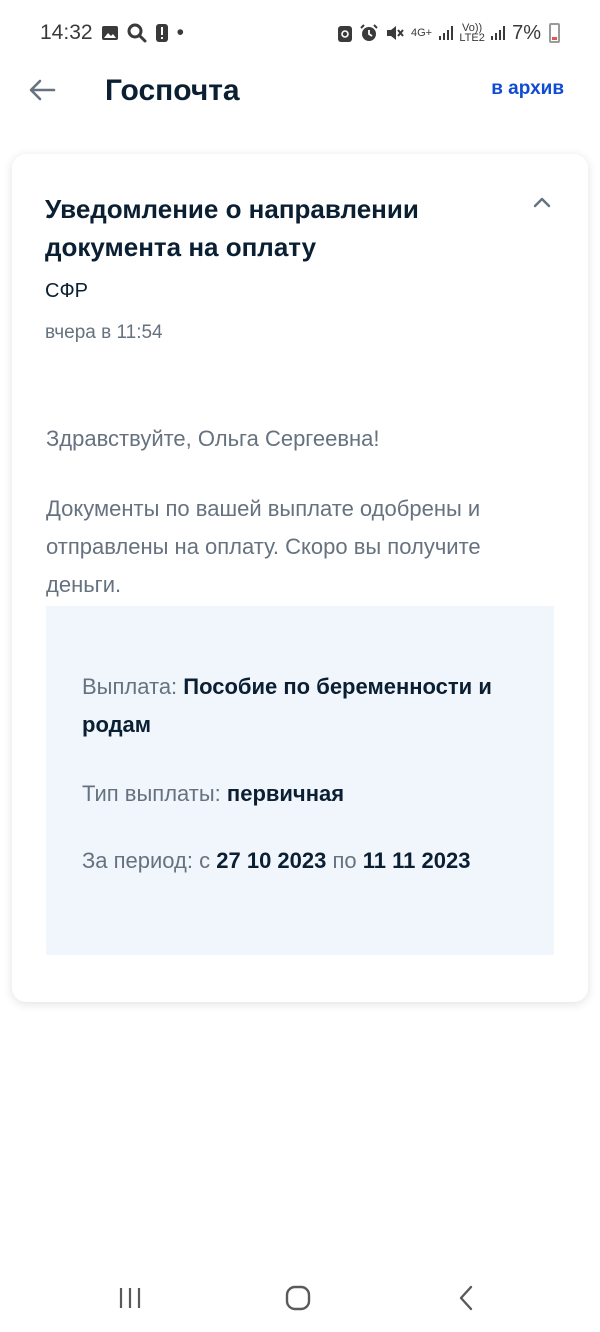  What do you see at coordinates (285, 793) in the screenshot?
I see `payment-type-value: первичная` at bounding box center [285, 793].